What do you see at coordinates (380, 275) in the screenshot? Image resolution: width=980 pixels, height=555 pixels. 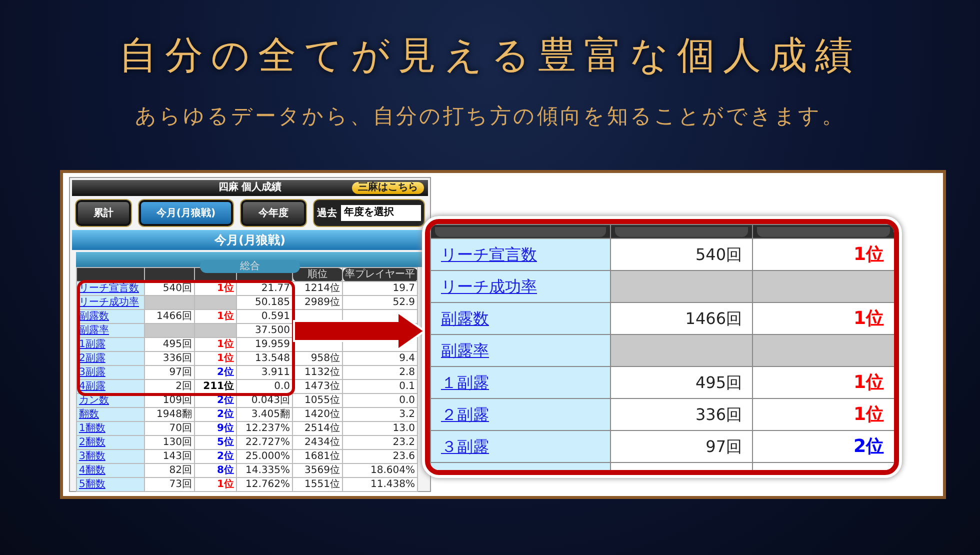 I see `column-header: 率プレイヤー平` at bounding box center [380, 275].